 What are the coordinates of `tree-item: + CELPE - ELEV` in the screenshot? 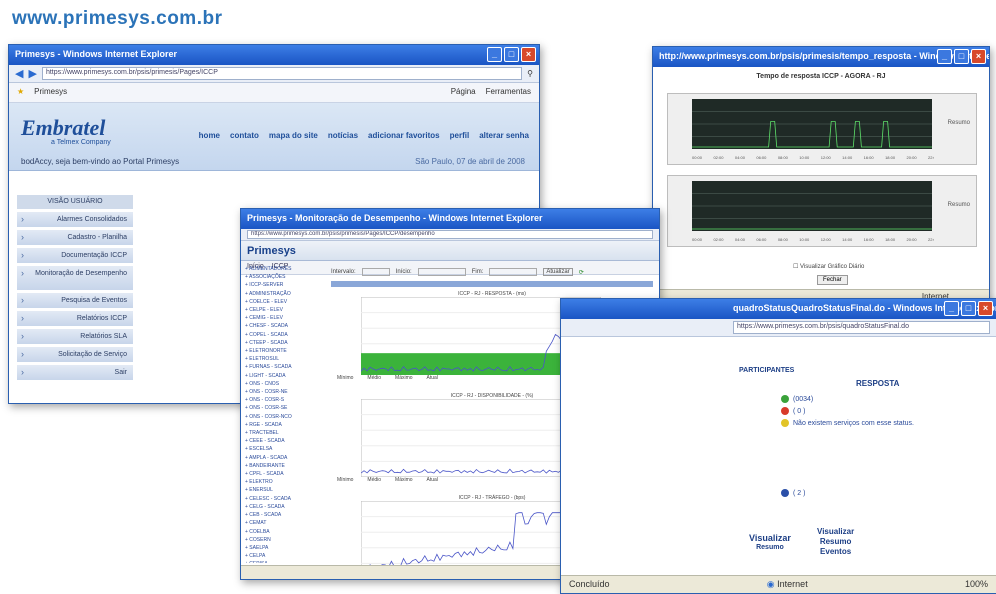 It's located at (285, 310).